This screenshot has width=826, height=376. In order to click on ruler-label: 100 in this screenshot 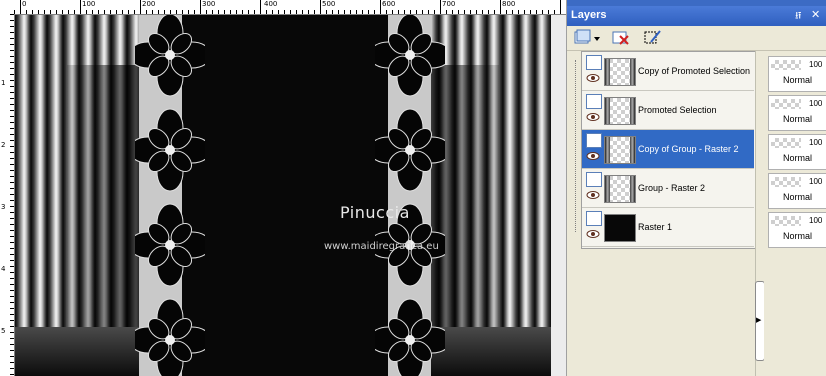, I will do `click(89, 4)`.